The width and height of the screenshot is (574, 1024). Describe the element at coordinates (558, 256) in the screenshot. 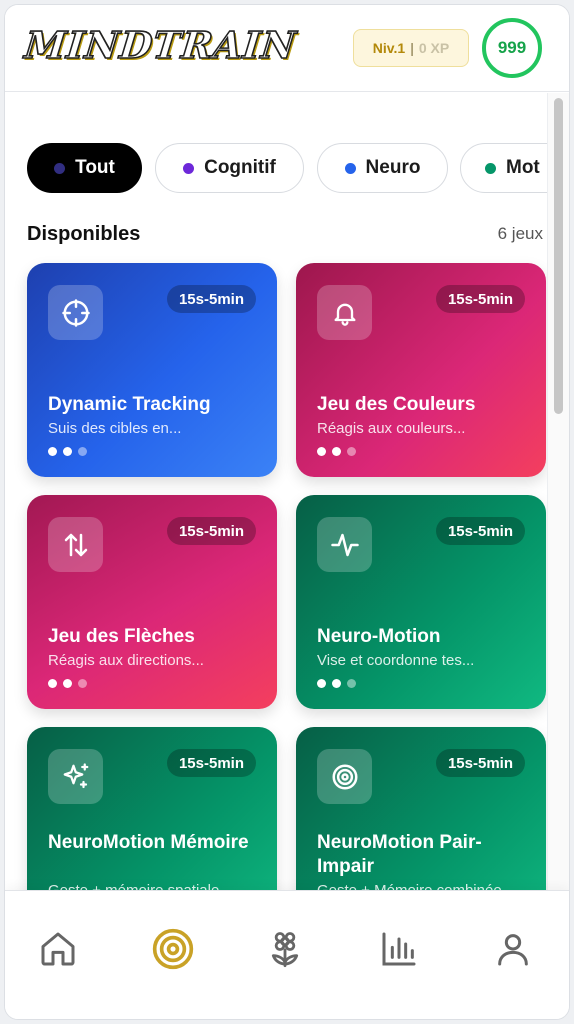

I see `scrollbar-thumb` at that location.